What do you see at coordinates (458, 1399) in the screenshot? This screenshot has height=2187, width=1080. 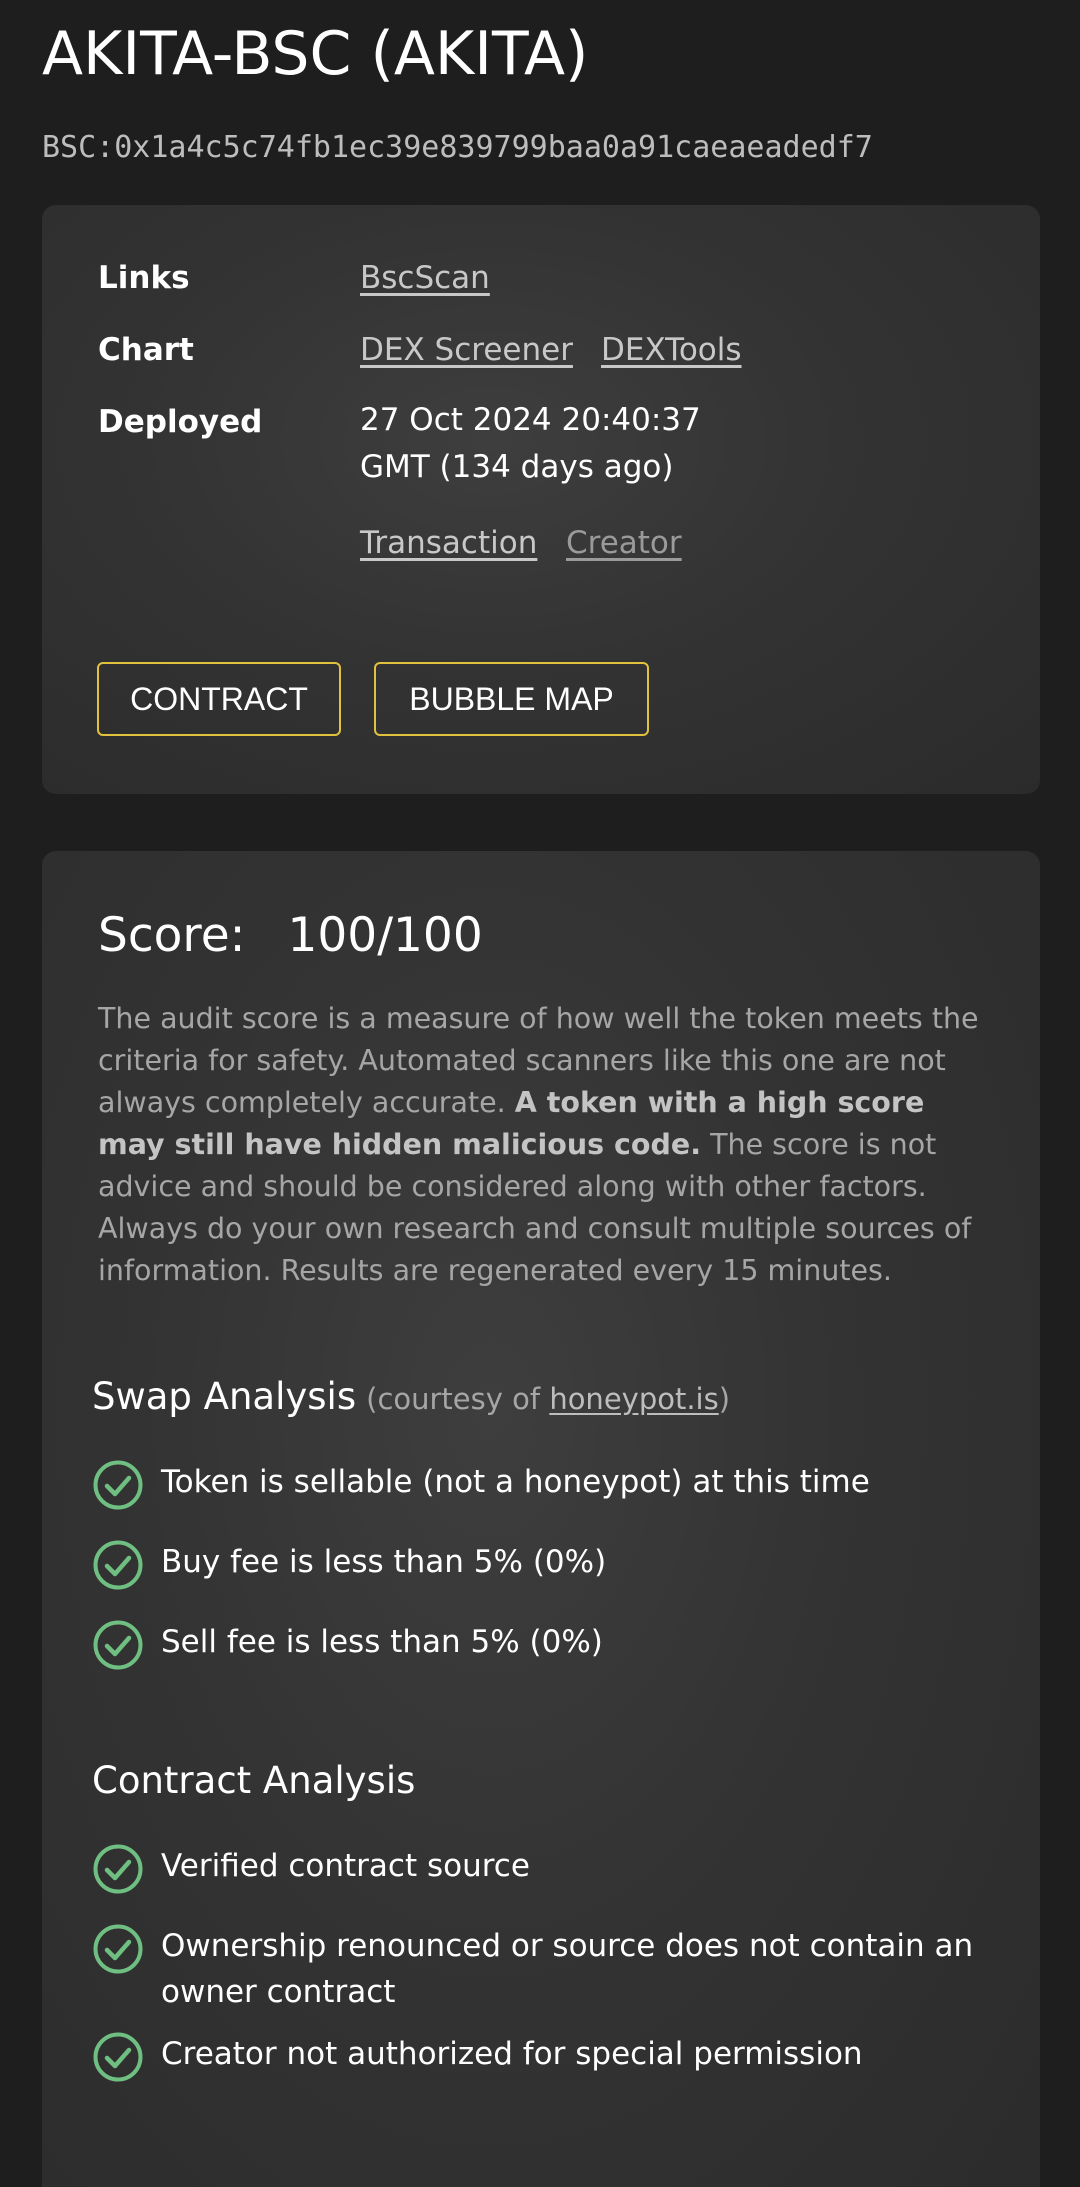 I see `courtesy-prefix: (courtesy of` at bounding box center [458, 1399].